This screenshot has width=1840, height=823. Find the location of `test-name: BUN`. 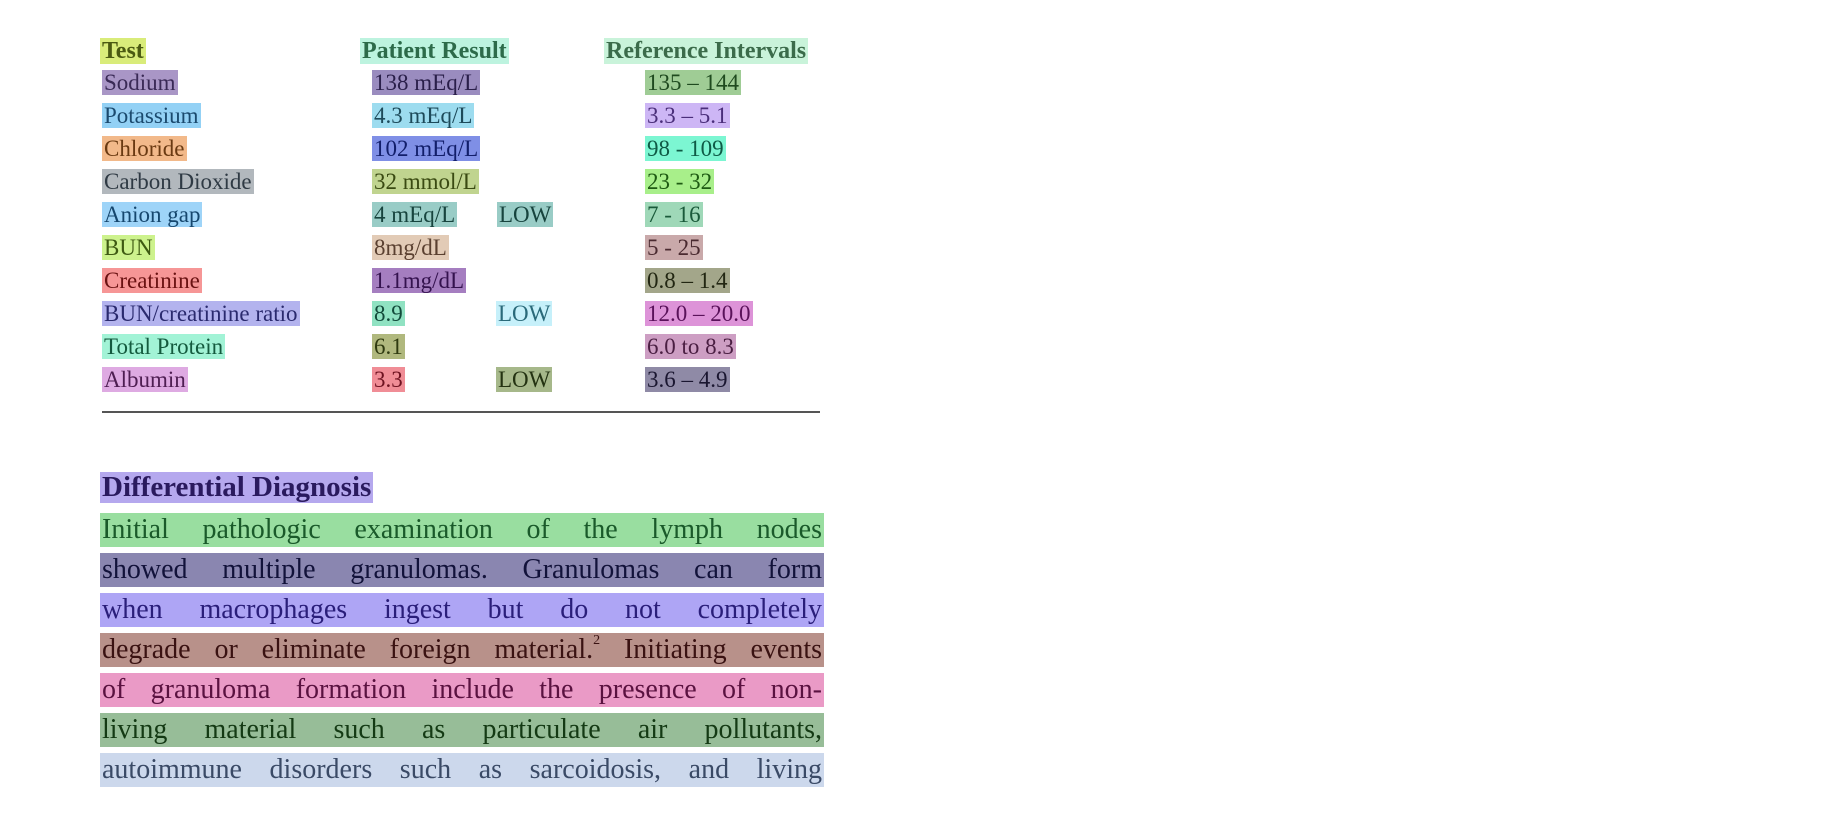

test-name: BUN is located at coordinates (128, 247).